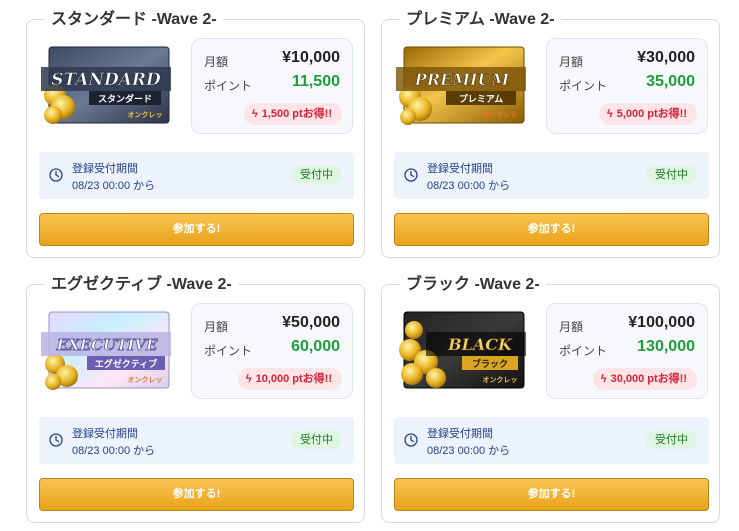 Image resolution: width=739 pixels, height=531 pixels. I want to click on banner-main-text: BLACK, so click(480, 344).